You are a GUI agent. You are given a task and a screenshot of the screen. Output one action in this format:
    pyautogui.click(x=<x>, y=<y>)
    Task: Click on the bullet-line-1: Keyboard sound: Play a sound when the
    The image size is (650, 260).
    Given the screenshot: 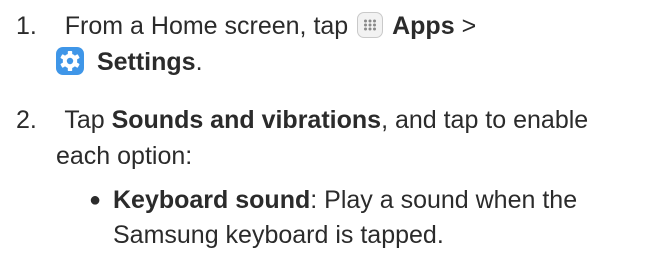 What is the action you would take?
    pyautogui.click(x=345, y=200)
    